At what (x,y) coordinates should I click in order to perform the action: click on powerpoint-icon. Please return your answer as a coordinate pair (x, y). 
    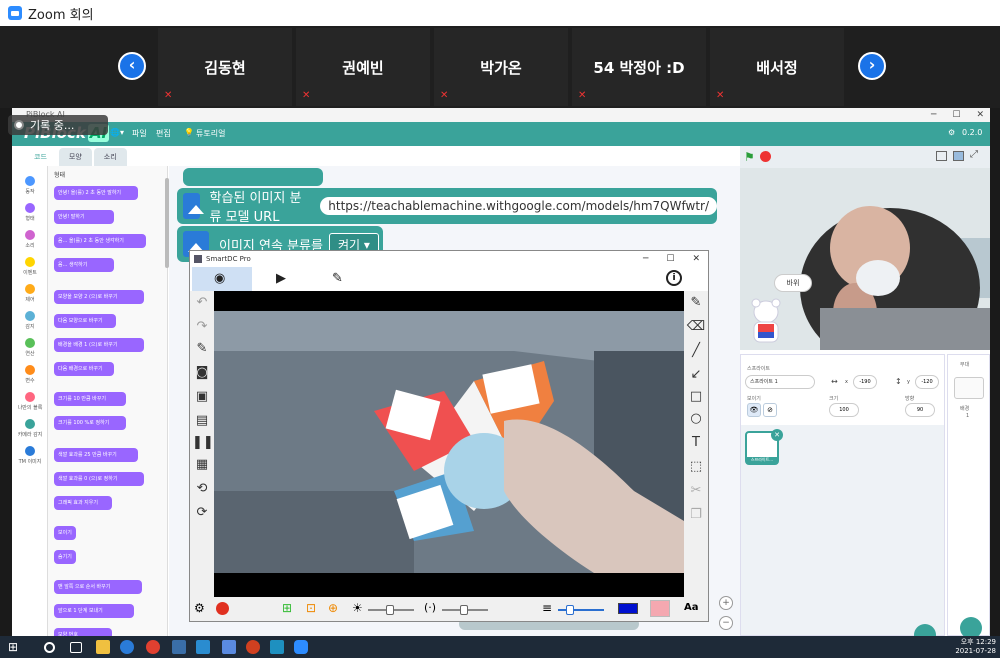
    Looking at the image, I should click on (253, 647).